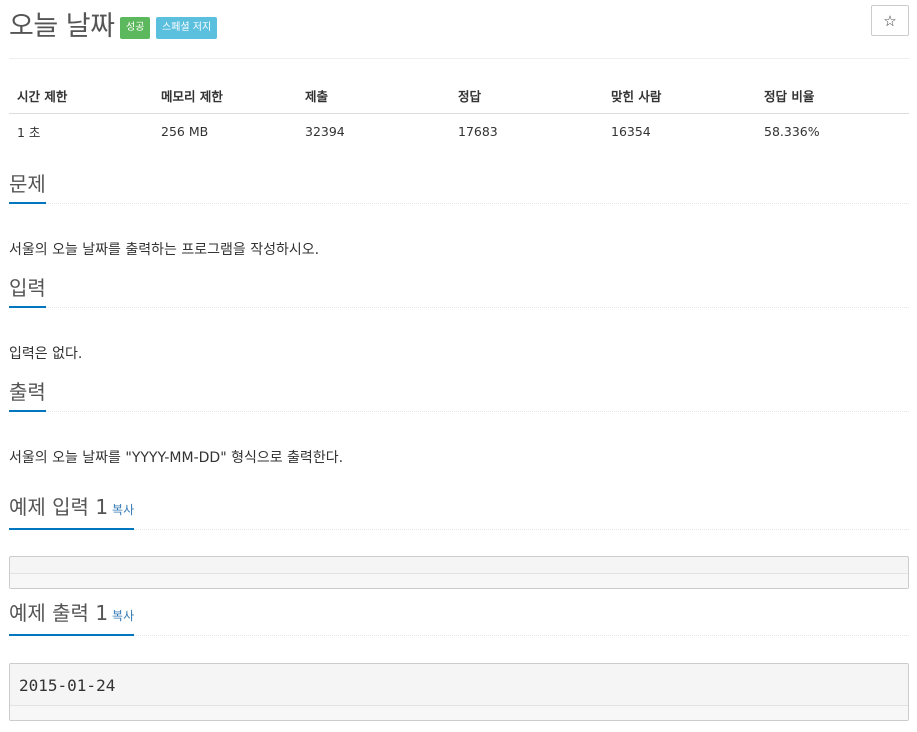  Describe the element at coordinates (225, 96) in the screenshot. I see `header-memory-limit: 메모리 제한` at that location.